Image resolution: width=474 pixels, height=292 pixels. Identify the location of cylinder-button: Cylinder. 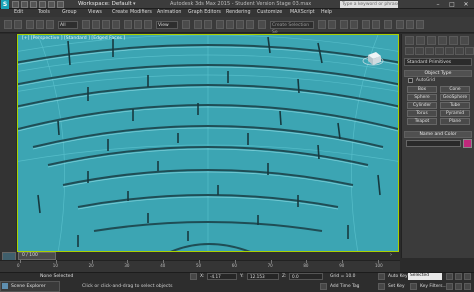
(422, 105).